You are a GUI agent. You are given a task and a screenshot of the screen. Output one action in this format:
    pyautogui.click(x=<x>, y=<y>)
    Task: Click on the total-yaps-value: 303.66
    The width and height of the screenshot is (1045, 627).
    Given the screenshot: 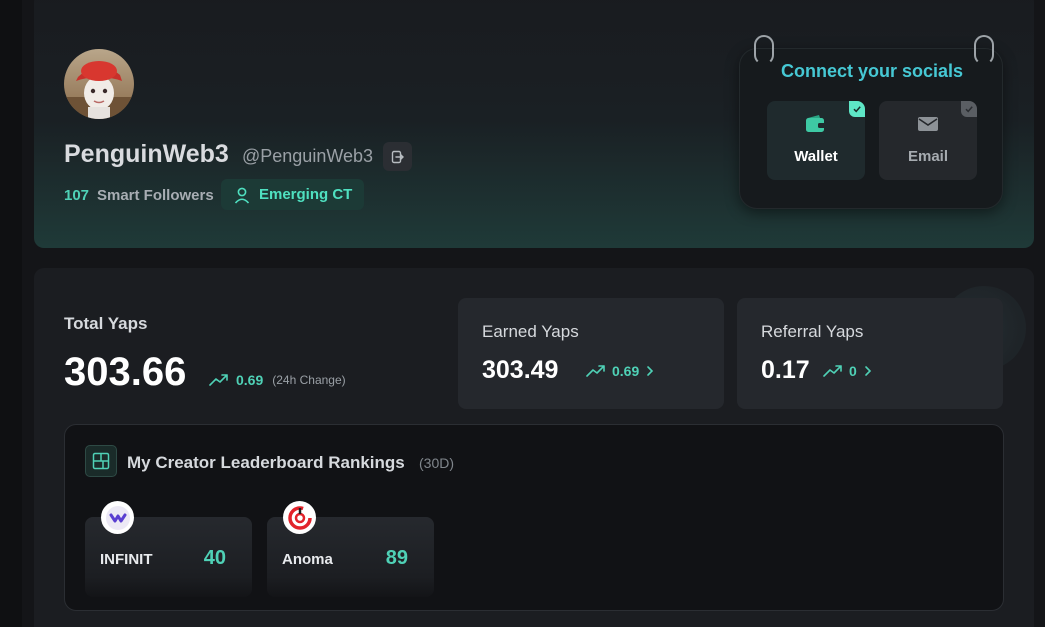 What is the action you would take?
    pyautogui.click(x=125, y=372)
    